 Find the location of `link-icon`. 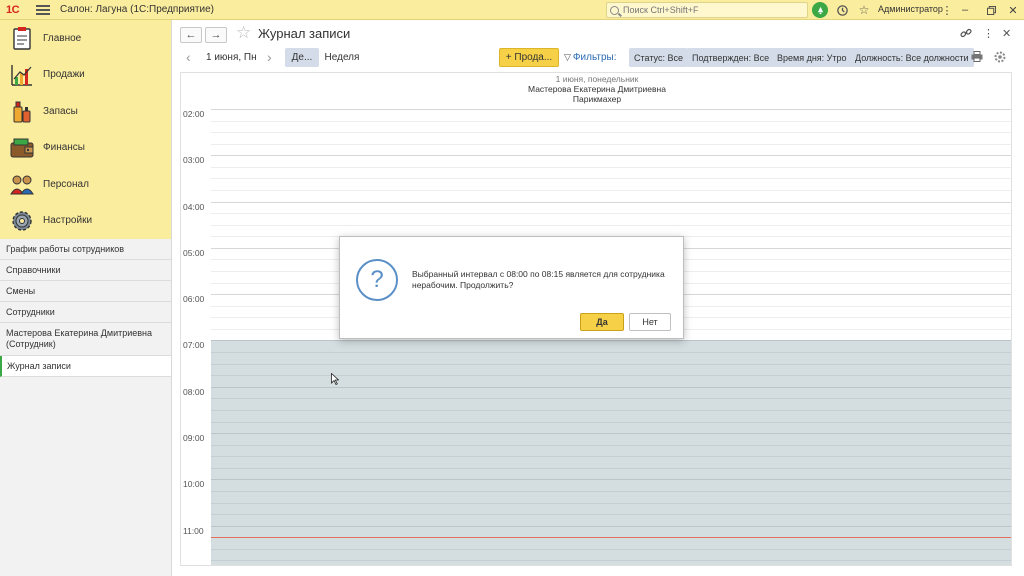

link-icon is located at coordinates (966, 34).